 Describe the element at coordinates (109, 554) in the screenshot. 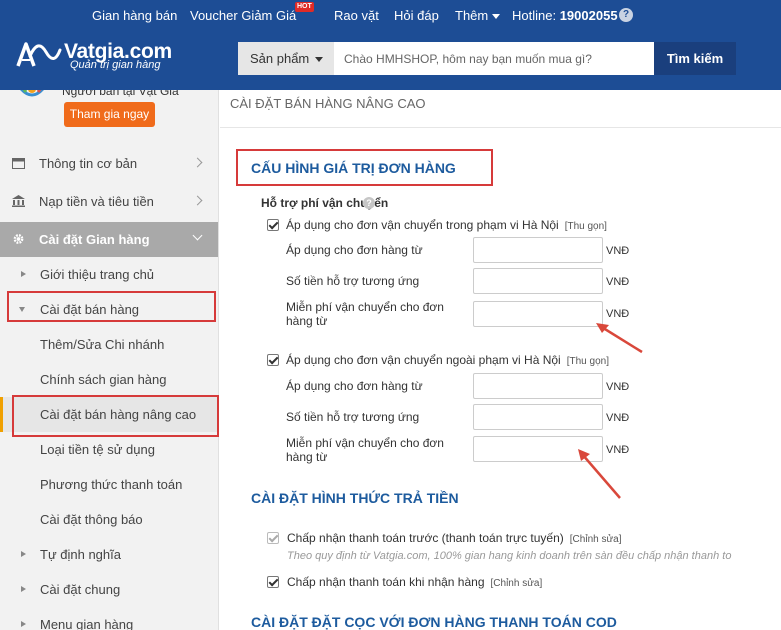

I see `sidebar-item-custom: Tự định nghĩa` at that location.